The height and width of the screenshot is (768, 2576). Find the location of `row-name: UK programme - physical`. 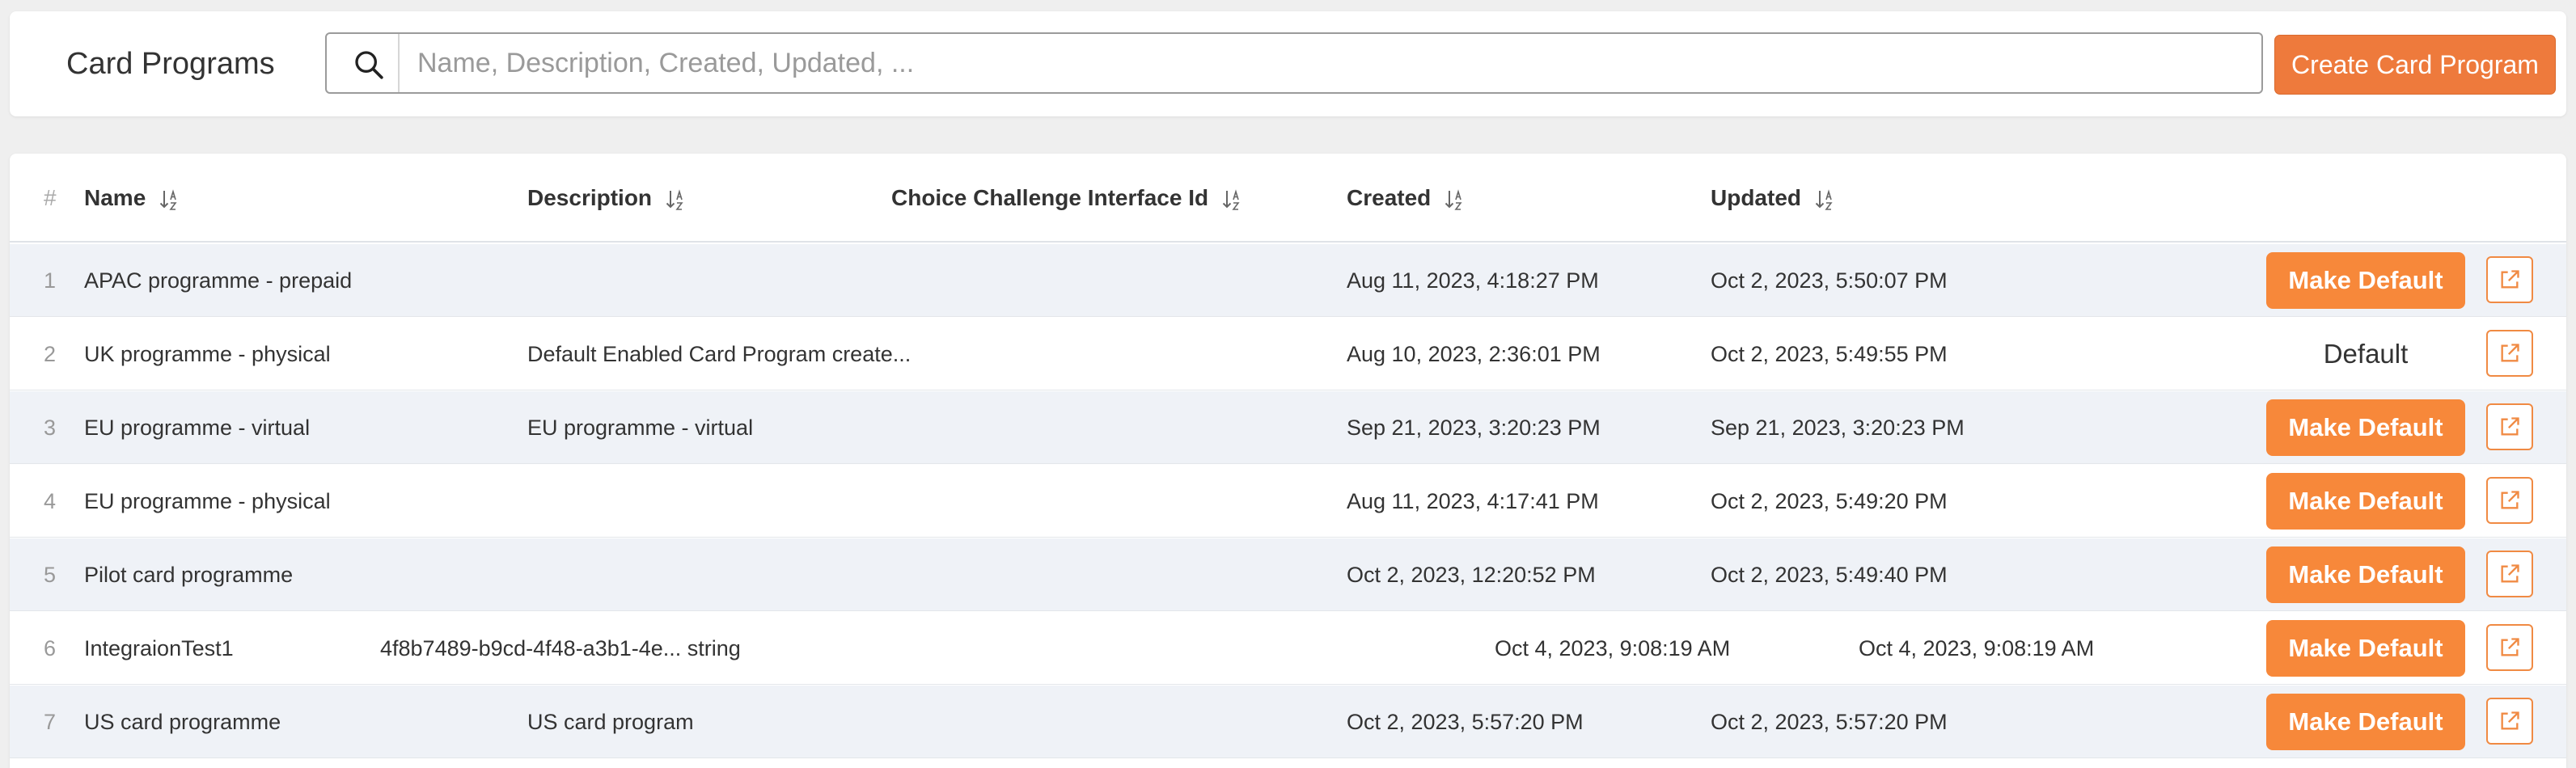

row-name: UK programme - physical is located at coordinates (207, 354).